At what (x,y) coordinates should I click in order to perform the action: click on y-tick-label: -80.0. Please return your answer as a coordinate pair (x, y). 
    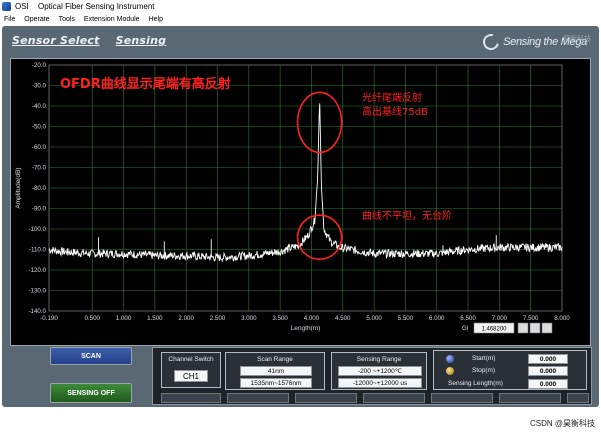
    Looking at the image, I should click on (39, 188).